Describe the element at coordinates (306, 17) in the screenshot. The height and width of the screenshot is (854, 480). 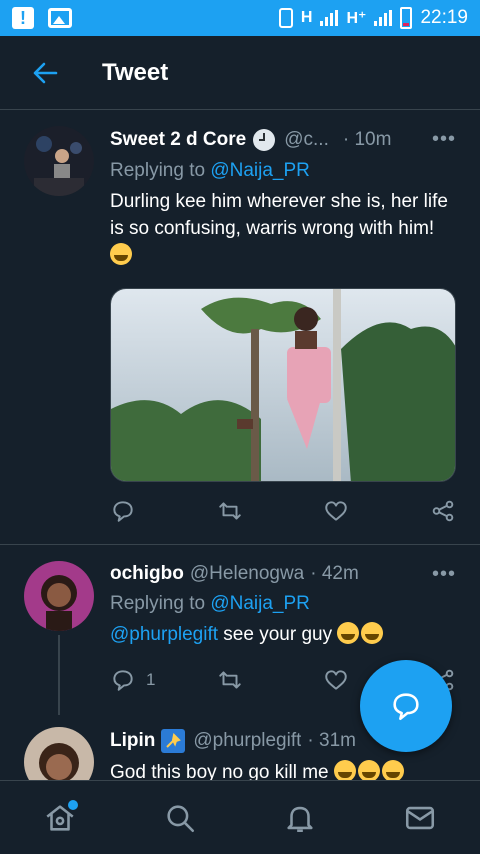
I see `network-type-1: H` at that location.